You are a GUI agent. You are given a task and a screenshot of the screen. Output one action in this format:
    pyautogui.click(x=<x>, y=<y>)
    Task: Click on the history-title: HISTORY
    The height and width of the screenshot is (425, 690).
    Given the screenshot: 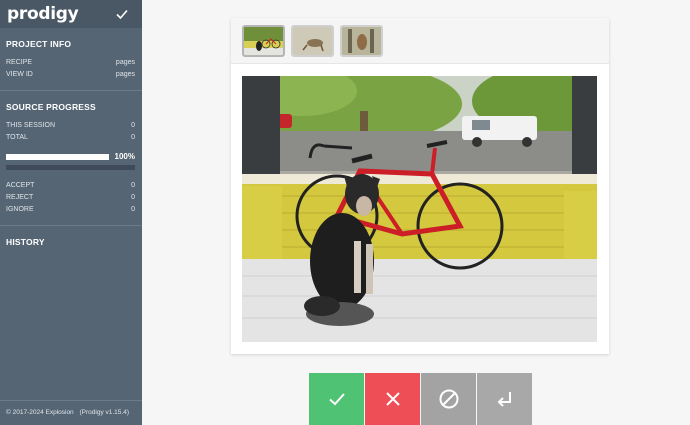 What is the action you would take?
    pyautogui.click(x=70, y=242)
    